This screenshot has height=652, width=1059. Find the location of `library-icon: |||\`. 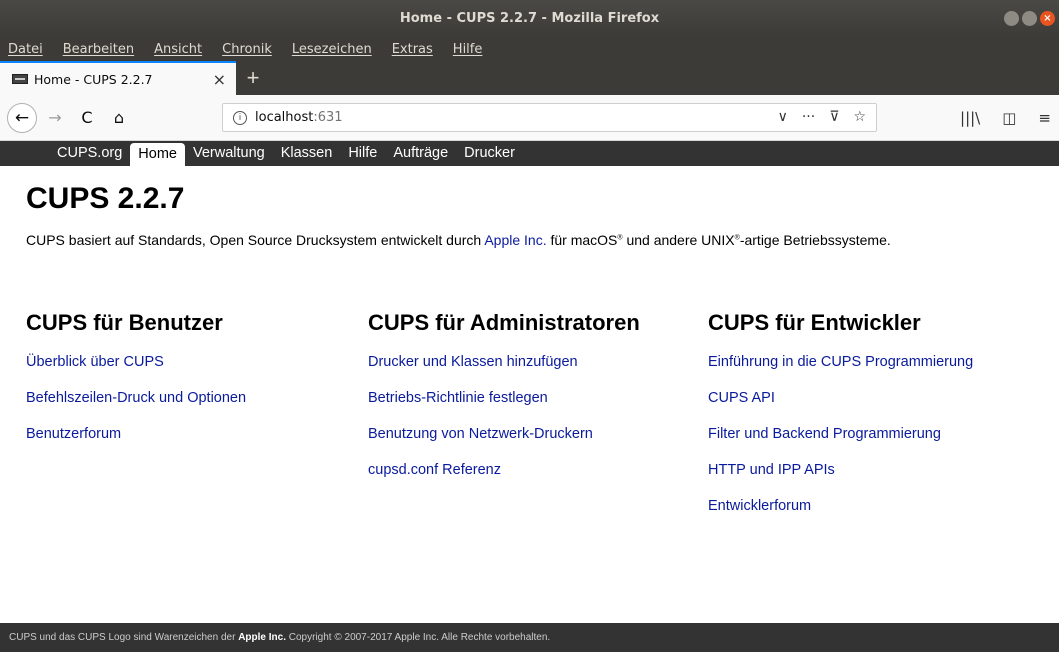

library-icon: |||\ is located at coordinates (970, 118).